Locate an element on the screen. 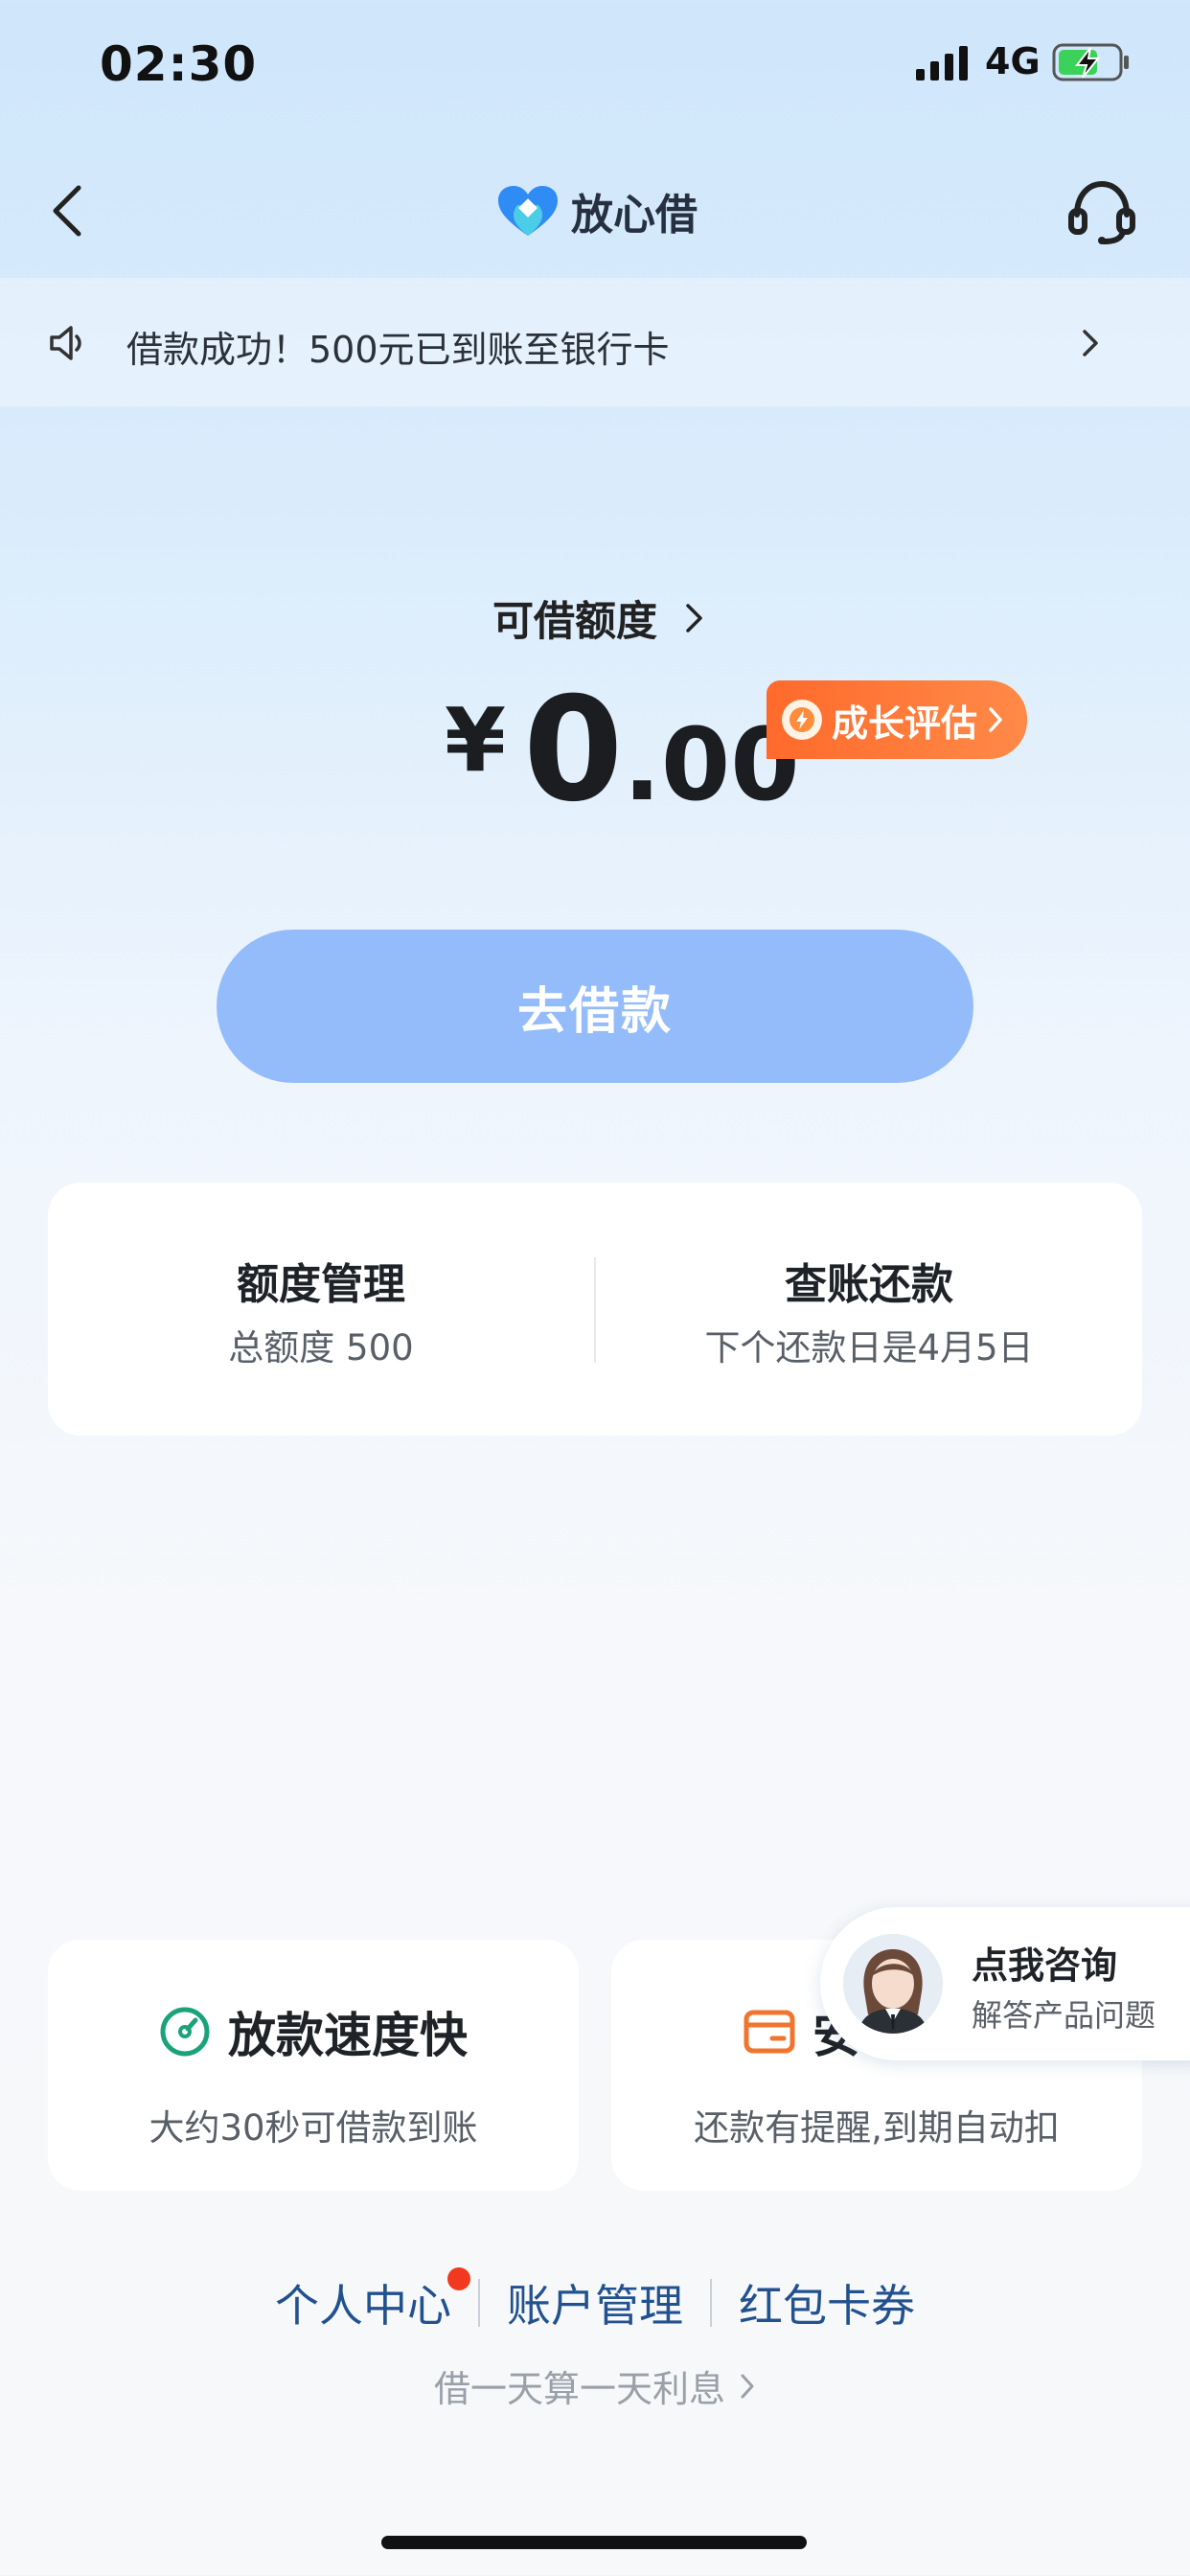  credit-label: 可借额度 is located at coordinates (574, 618).